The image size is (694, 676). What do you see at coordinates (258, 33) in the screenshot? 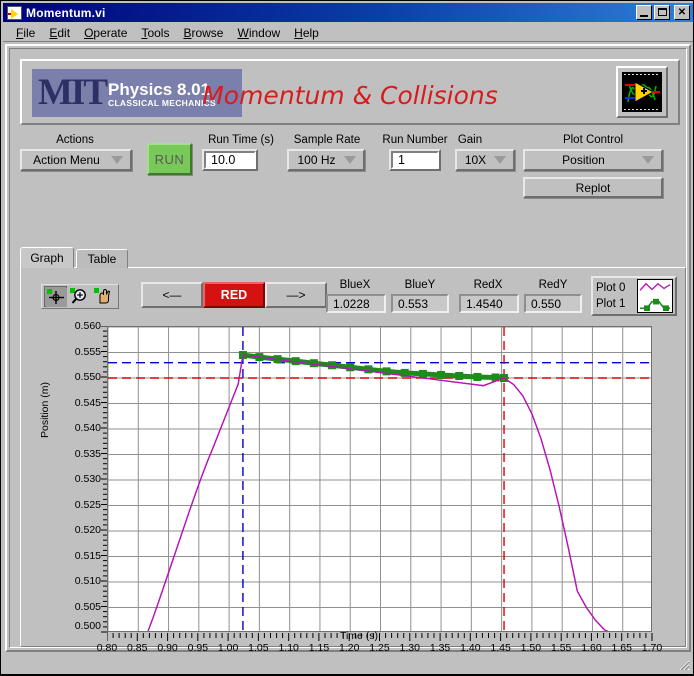
I see `menu-window: Window` at bounding box center [258, 33].